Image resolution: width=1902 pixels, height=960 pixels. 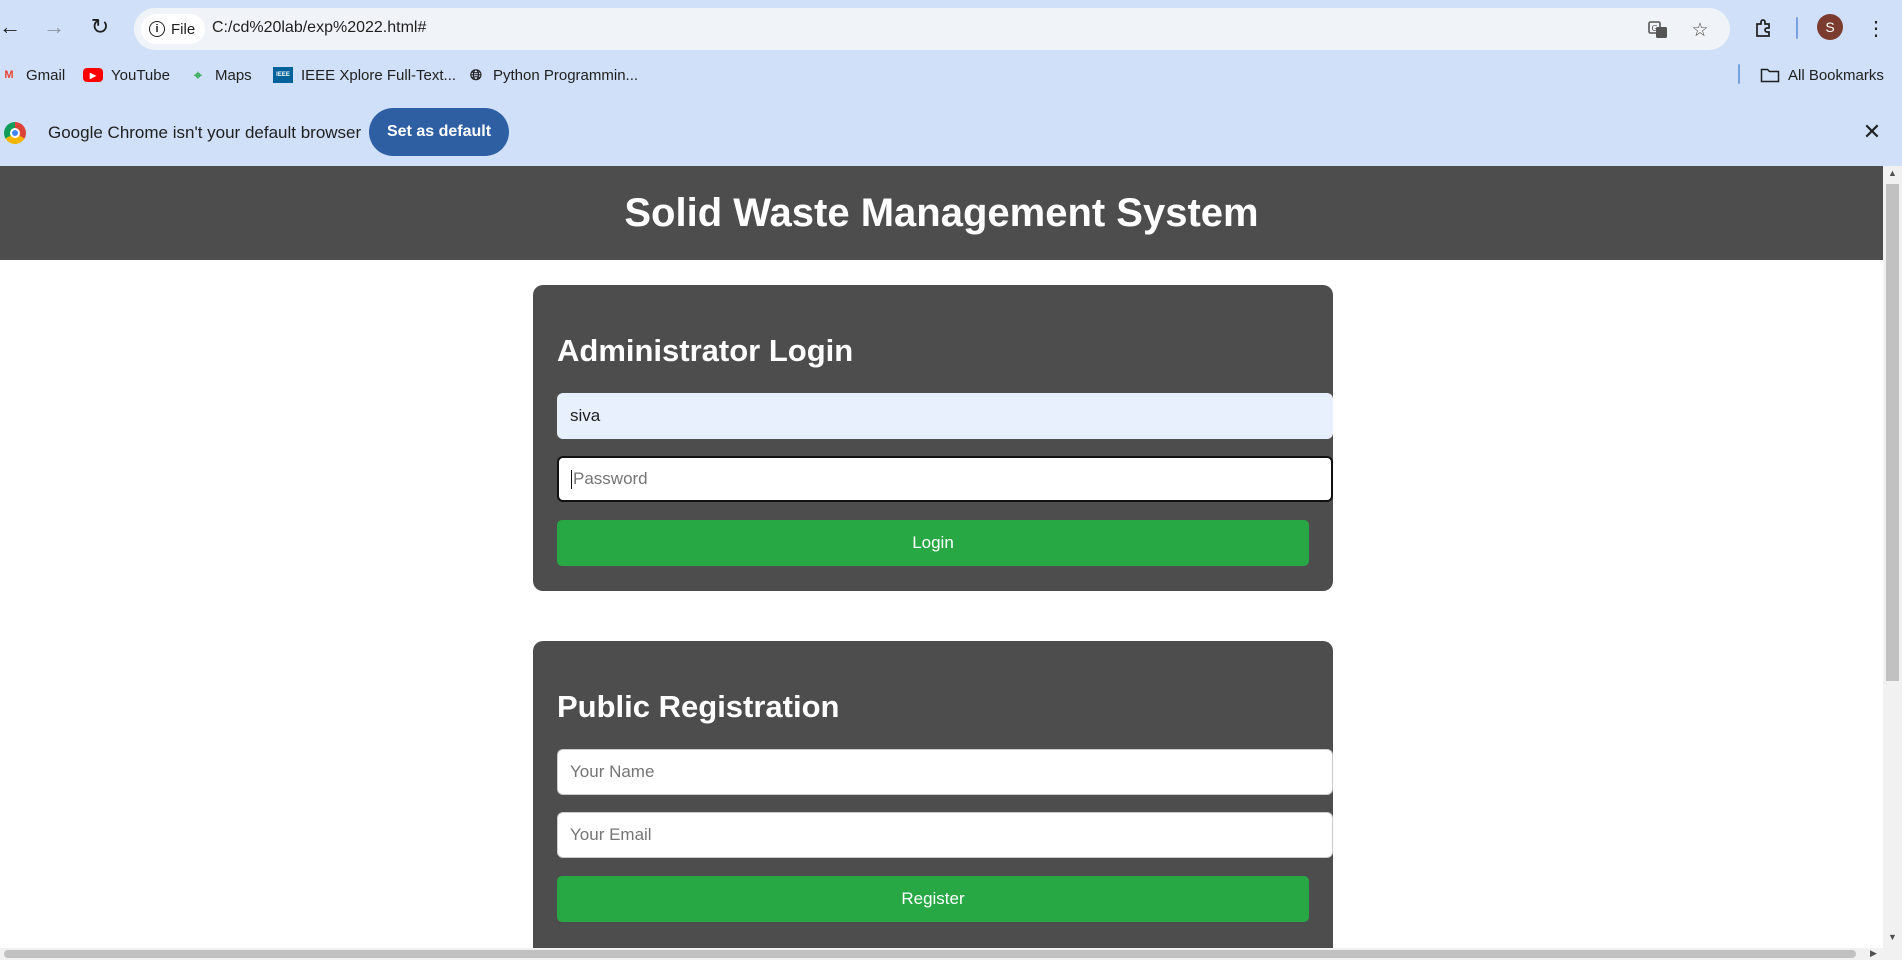 What do you see at coordinates (930, 954) in the screenshot?
I see `horizontal-scroll-thumb` at bounding box center [930, 954].